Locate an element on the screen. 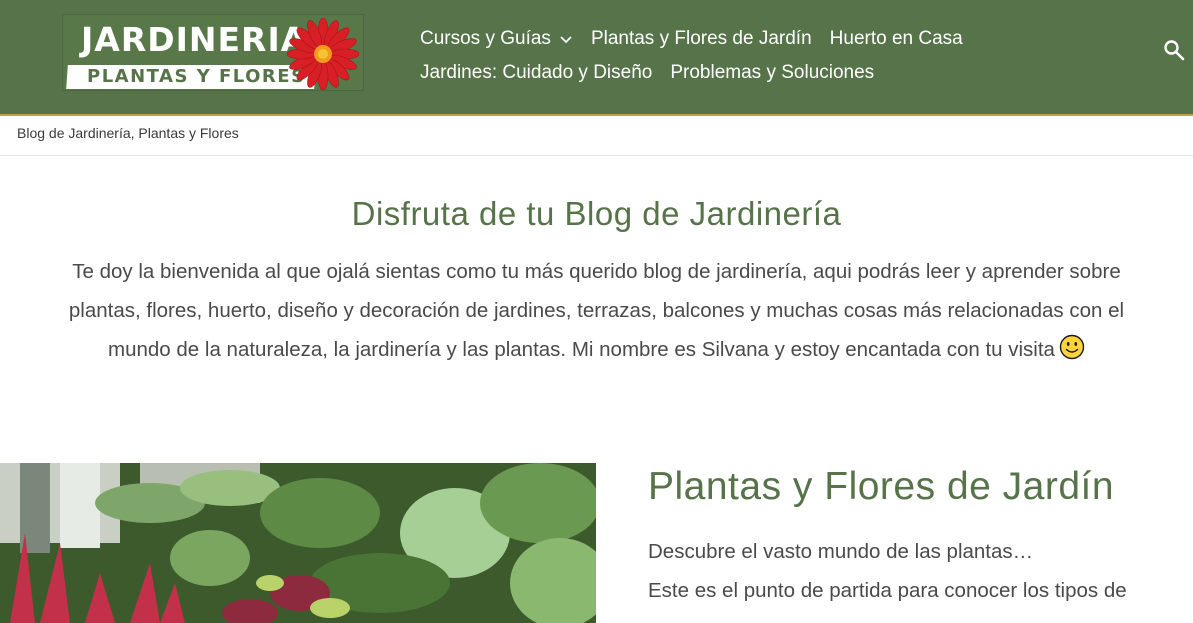  page-title: Disfruta de tu Blog de Jardinería is located at coordinates (596, 213).